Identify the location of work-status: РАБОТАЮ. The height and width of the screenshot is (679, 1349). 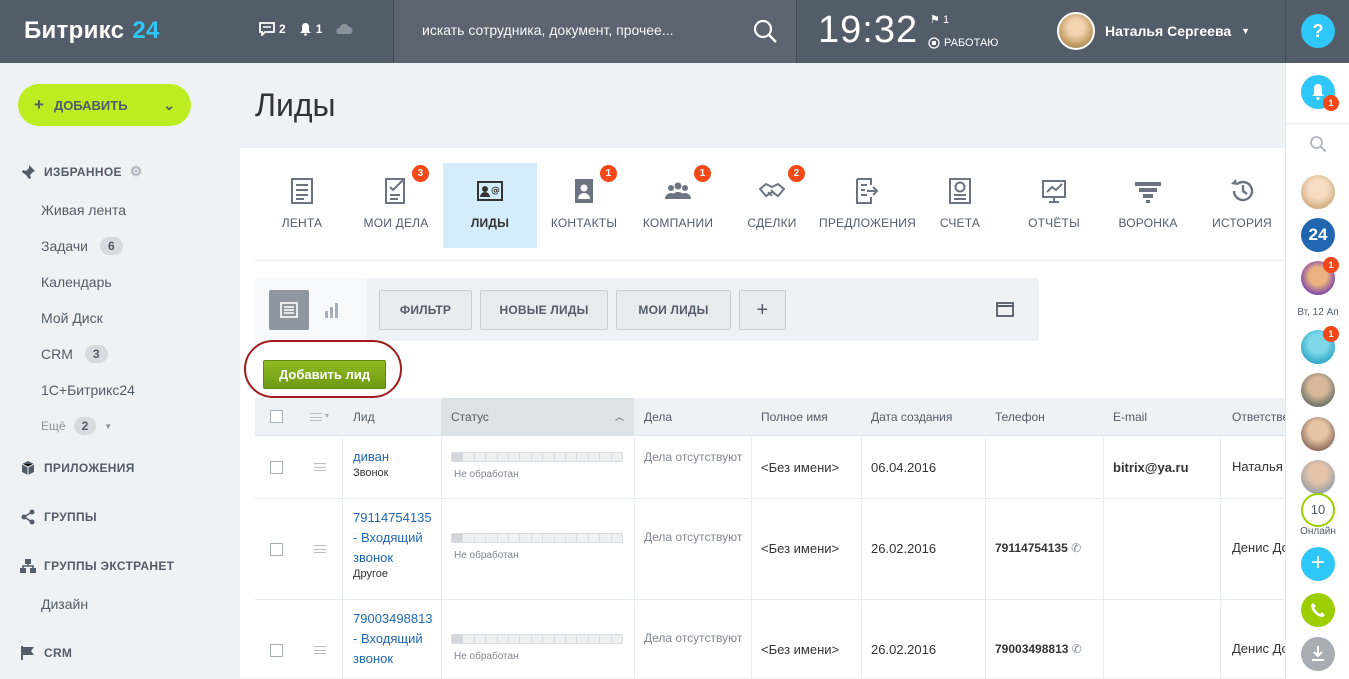
(963, 43).